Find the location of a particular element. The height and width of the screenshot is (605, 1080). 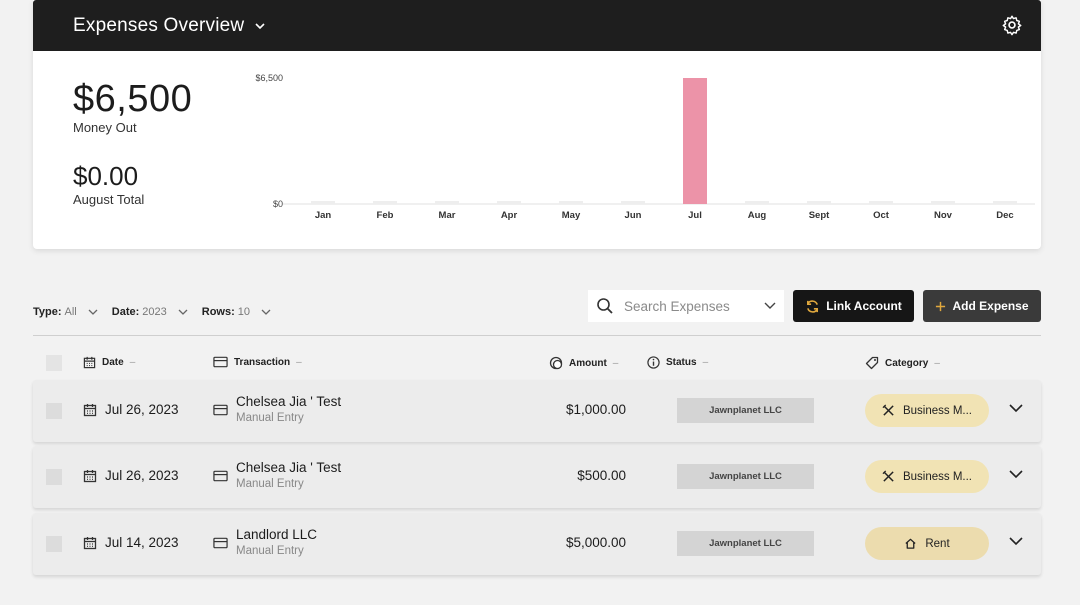

x-tick-label: Apr is located at coordinates (509, 215).